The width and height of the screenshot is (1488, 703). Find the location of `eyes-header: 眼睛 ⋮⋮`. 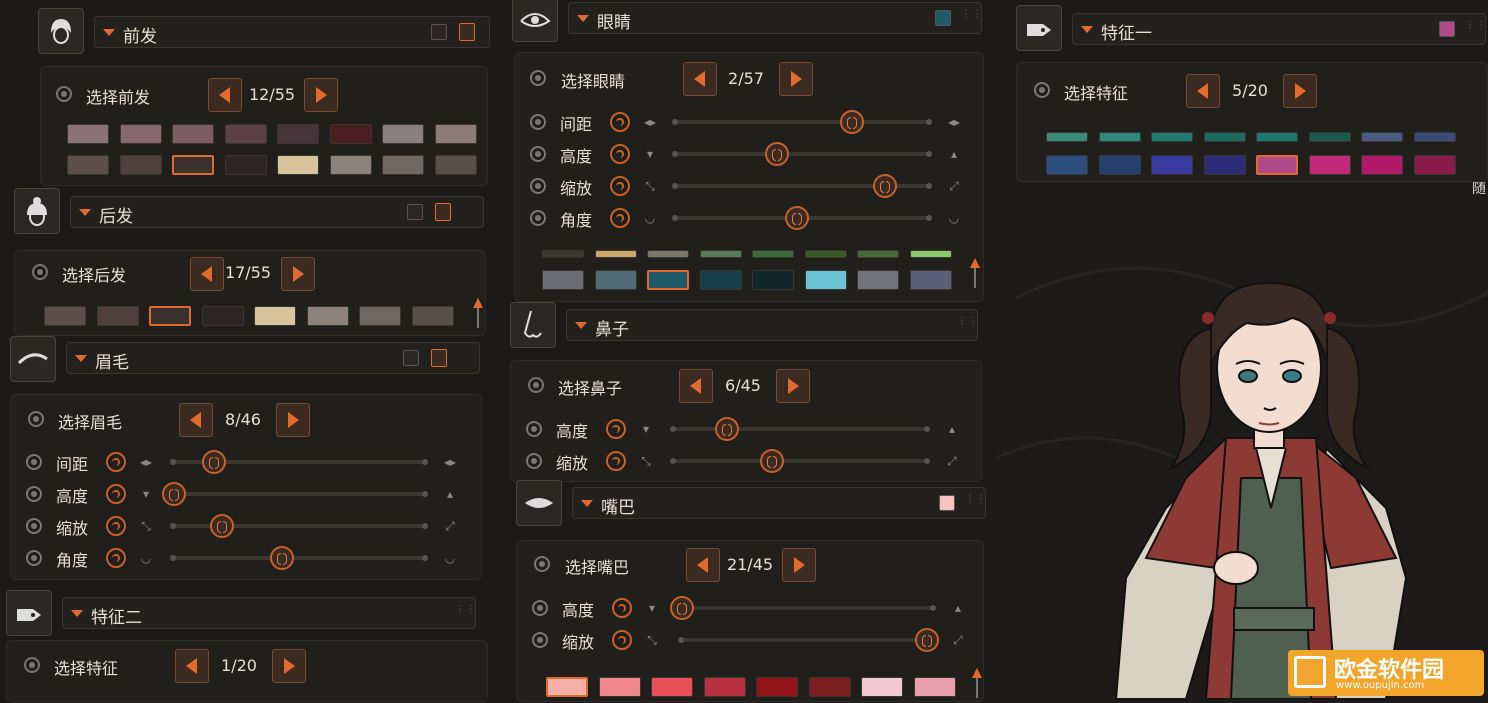

eyes-header: 眼睛 ⋮⋮ is located at coordinates (775, 18).